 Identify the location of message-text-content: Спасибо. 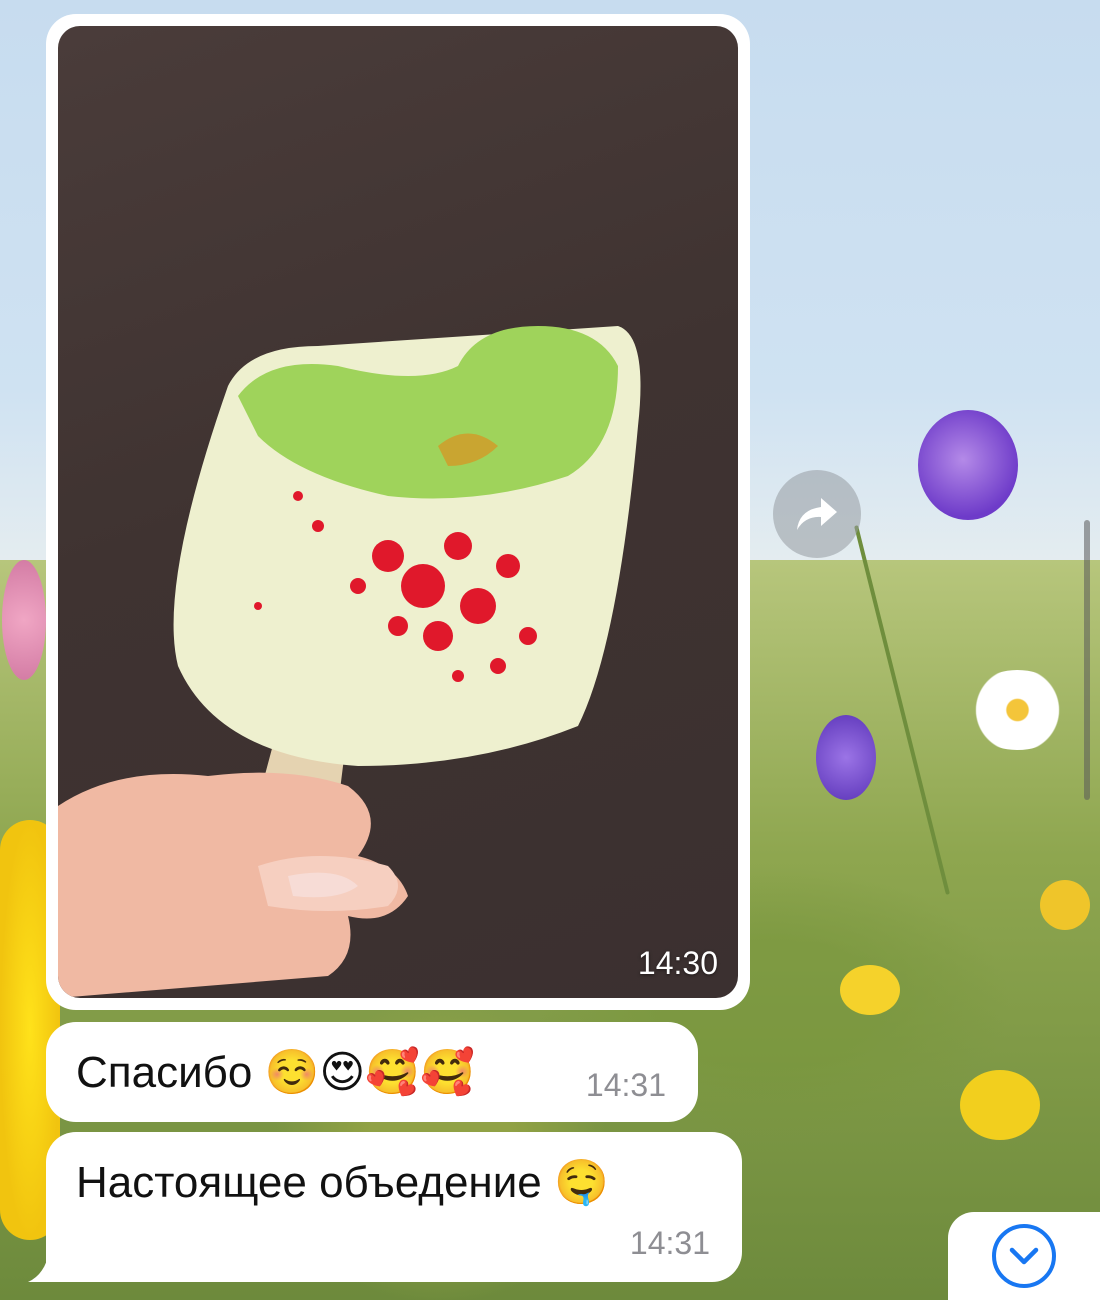
(164, 1072).